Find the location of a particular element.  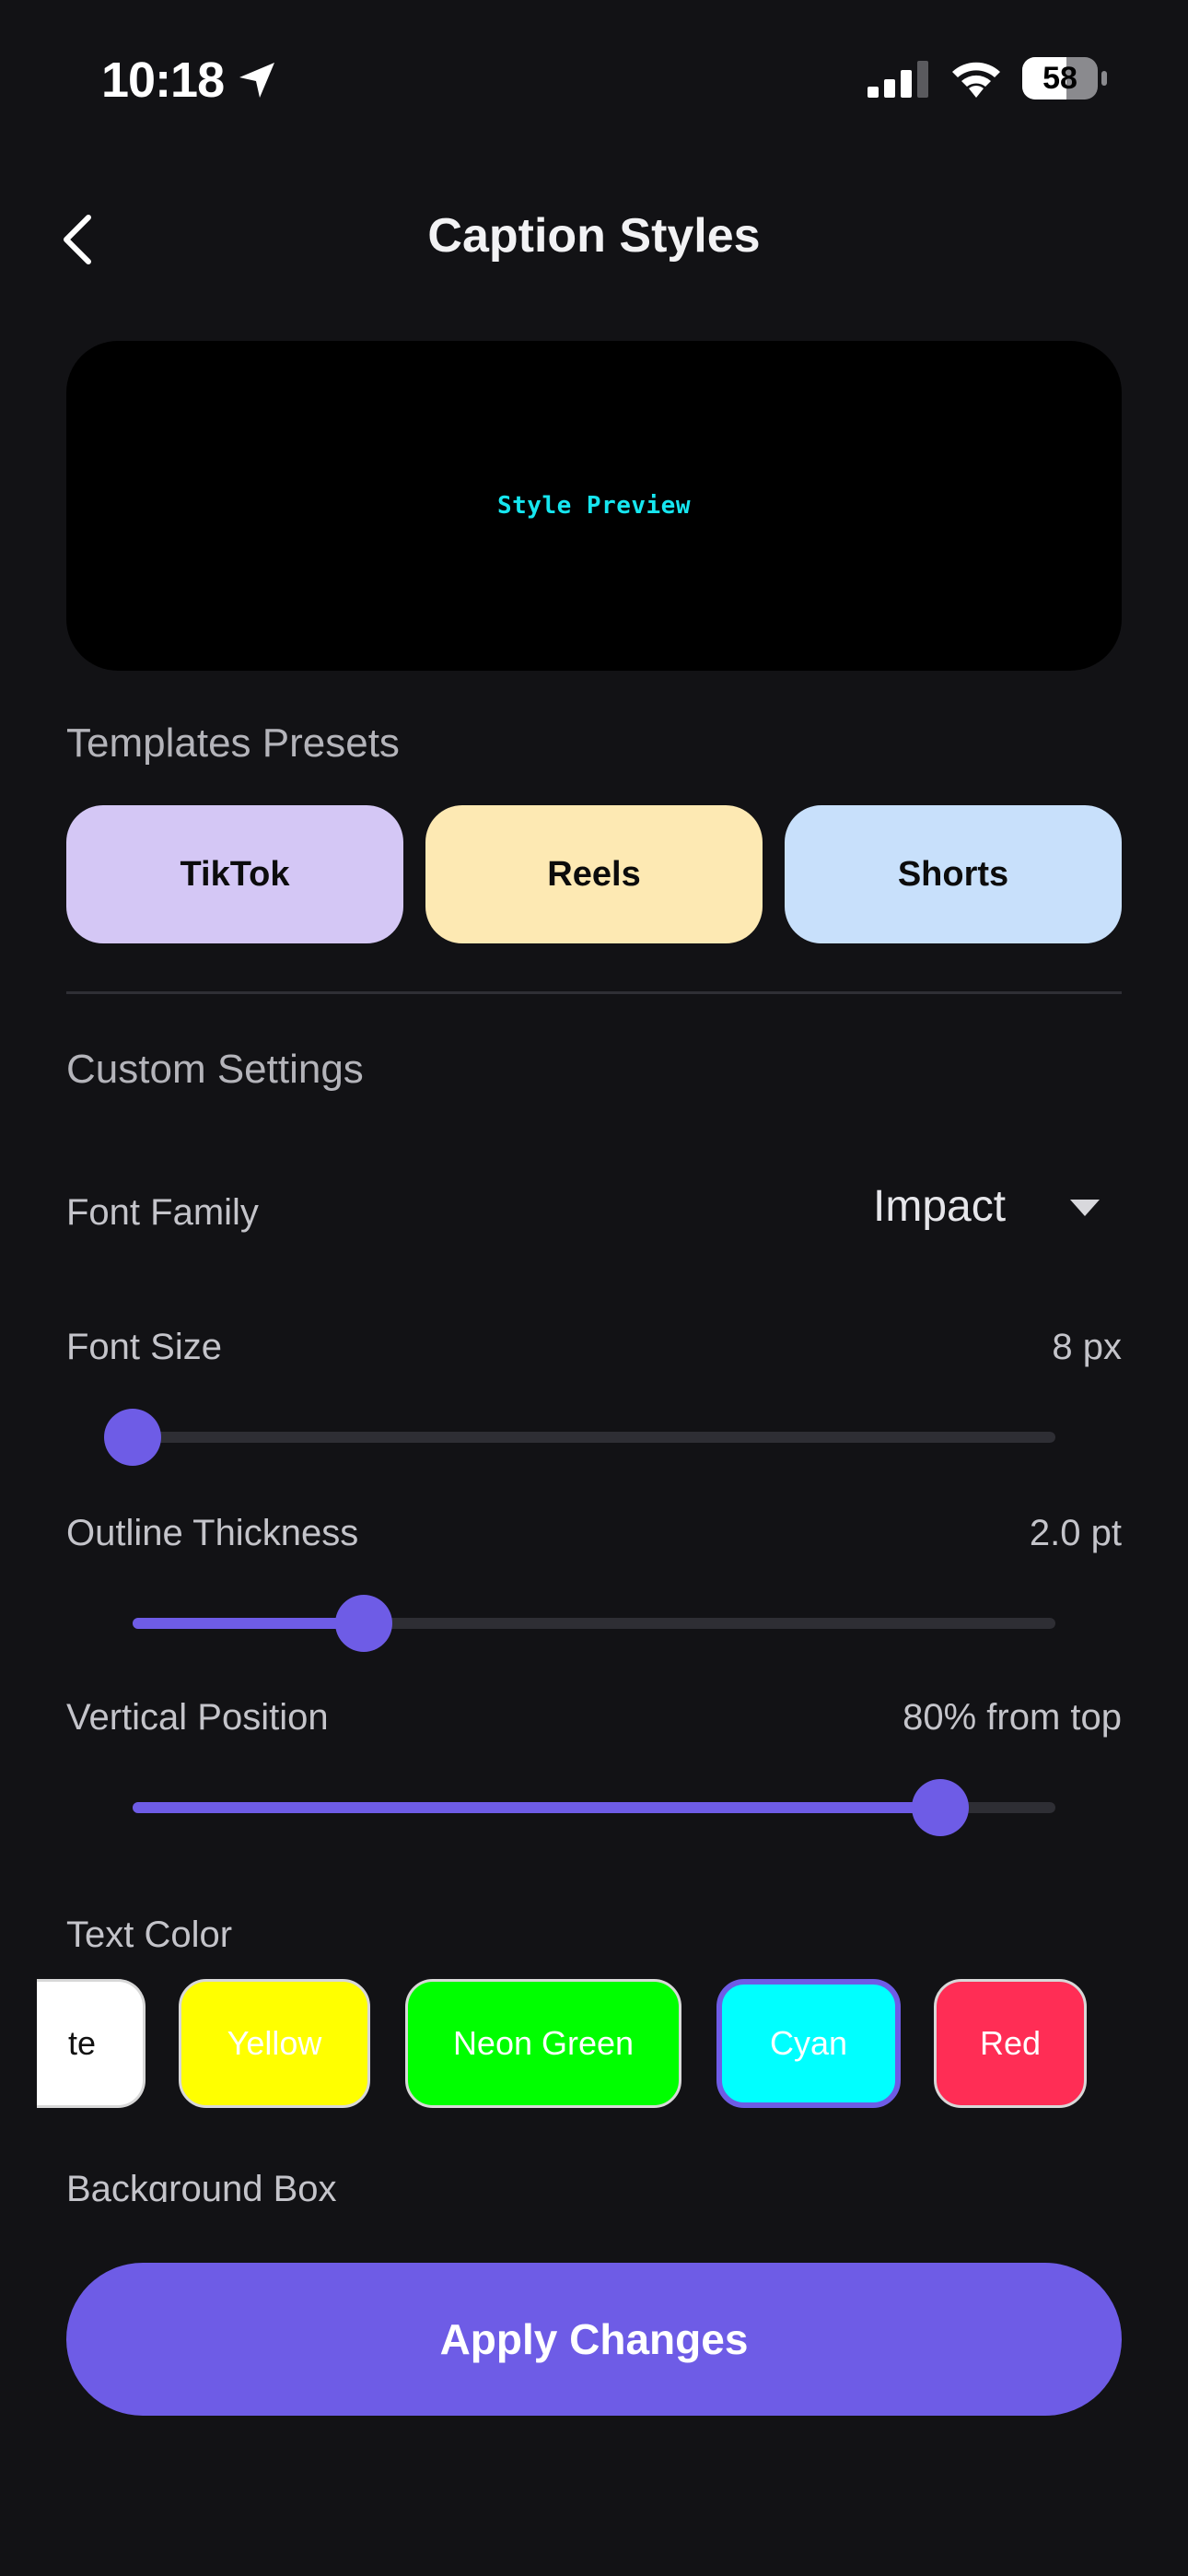

custom-settings-heading: Custom Settings is located at coordinates (215, 1069).